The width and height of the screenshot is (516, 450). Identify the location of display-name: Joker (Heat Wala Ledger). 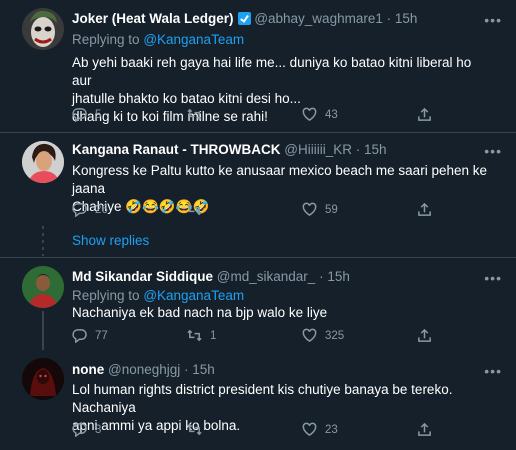
(153, 18).